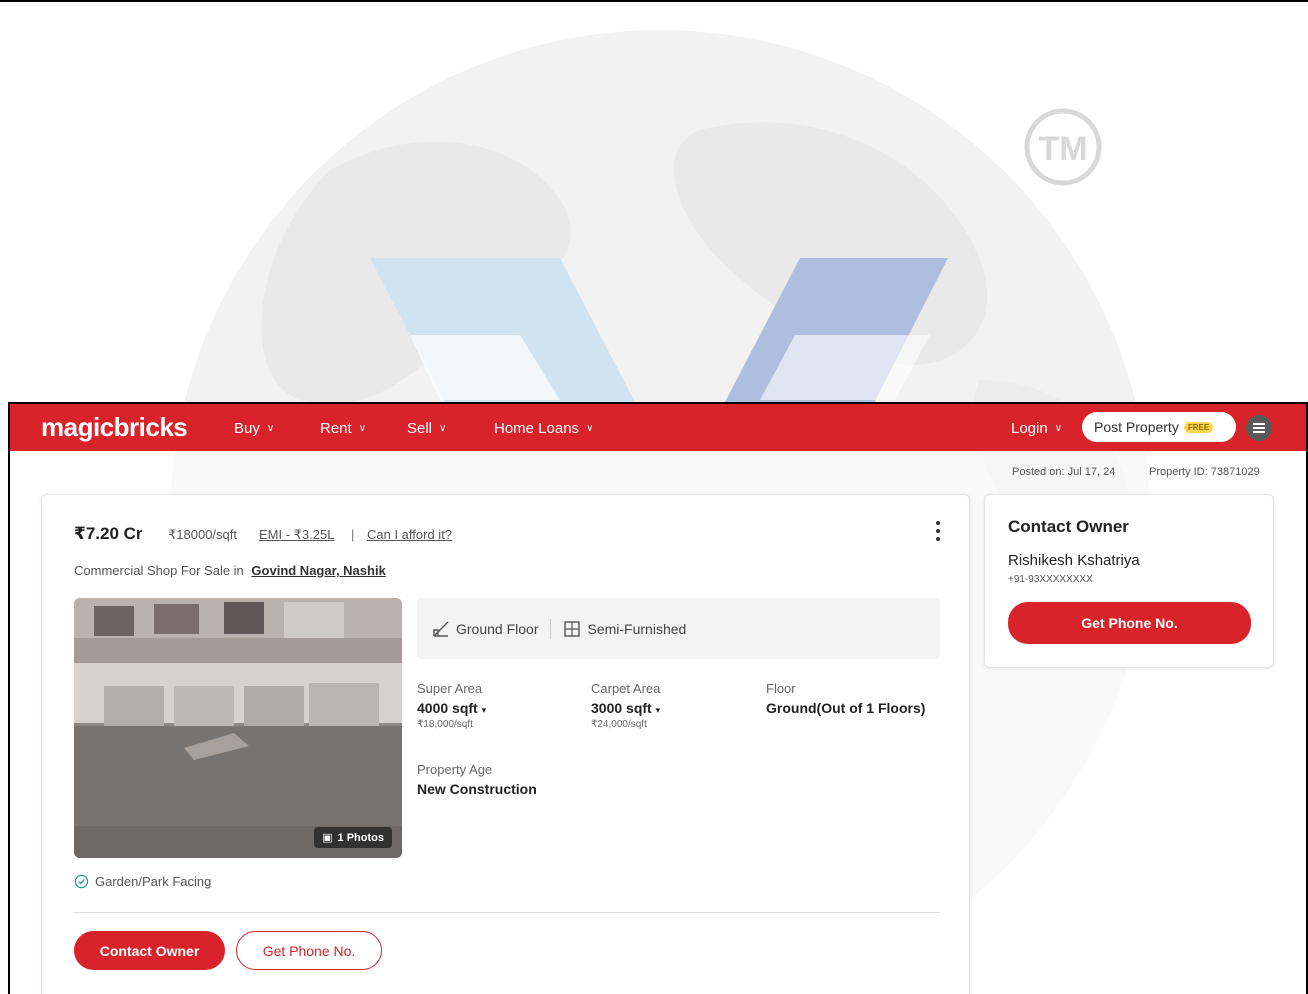  I want to click on carpet-area-value-row: 3000 sqft ▾, so click(625, 708).